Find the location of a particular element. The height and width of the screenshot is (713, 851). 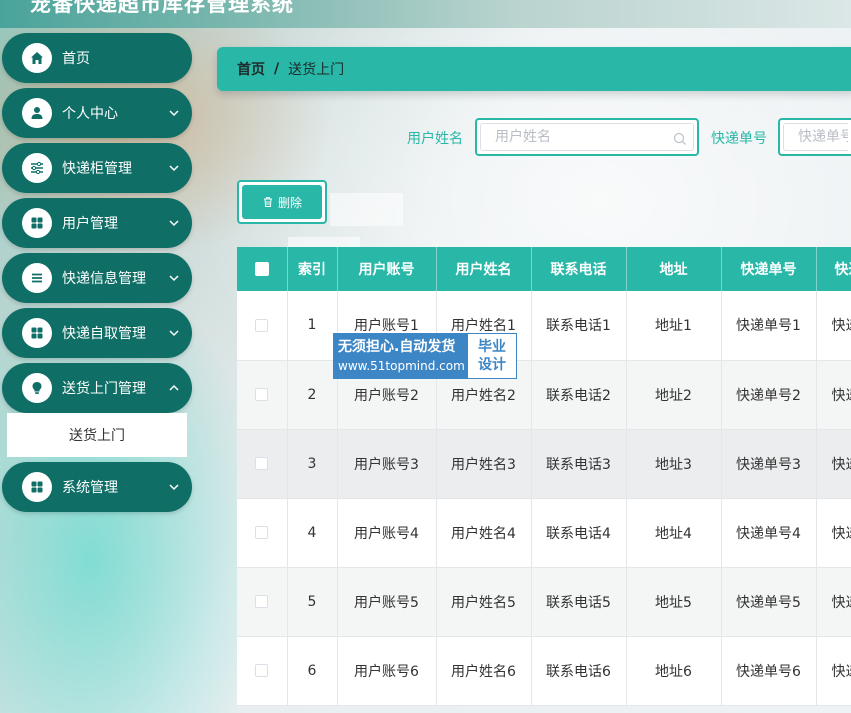

table-row: 3 用户账号3 用户姓名3 联系电话3 地址3 快递单号3 快递 is located at coordinates (544, 464).